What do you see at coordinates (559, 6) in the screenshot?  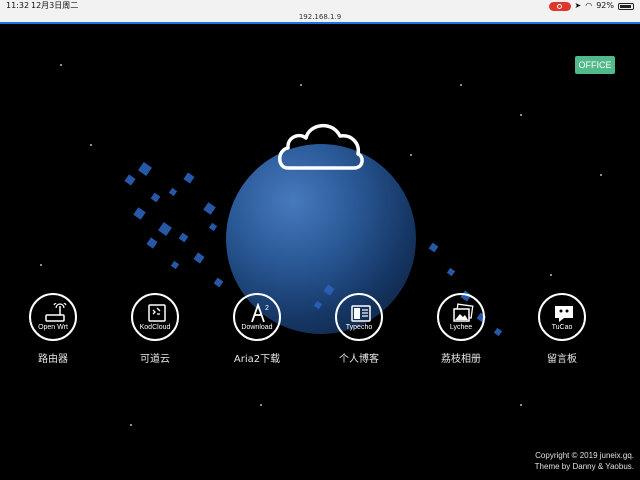 I see `screen-record-icon` at bounding box center [559, 6].